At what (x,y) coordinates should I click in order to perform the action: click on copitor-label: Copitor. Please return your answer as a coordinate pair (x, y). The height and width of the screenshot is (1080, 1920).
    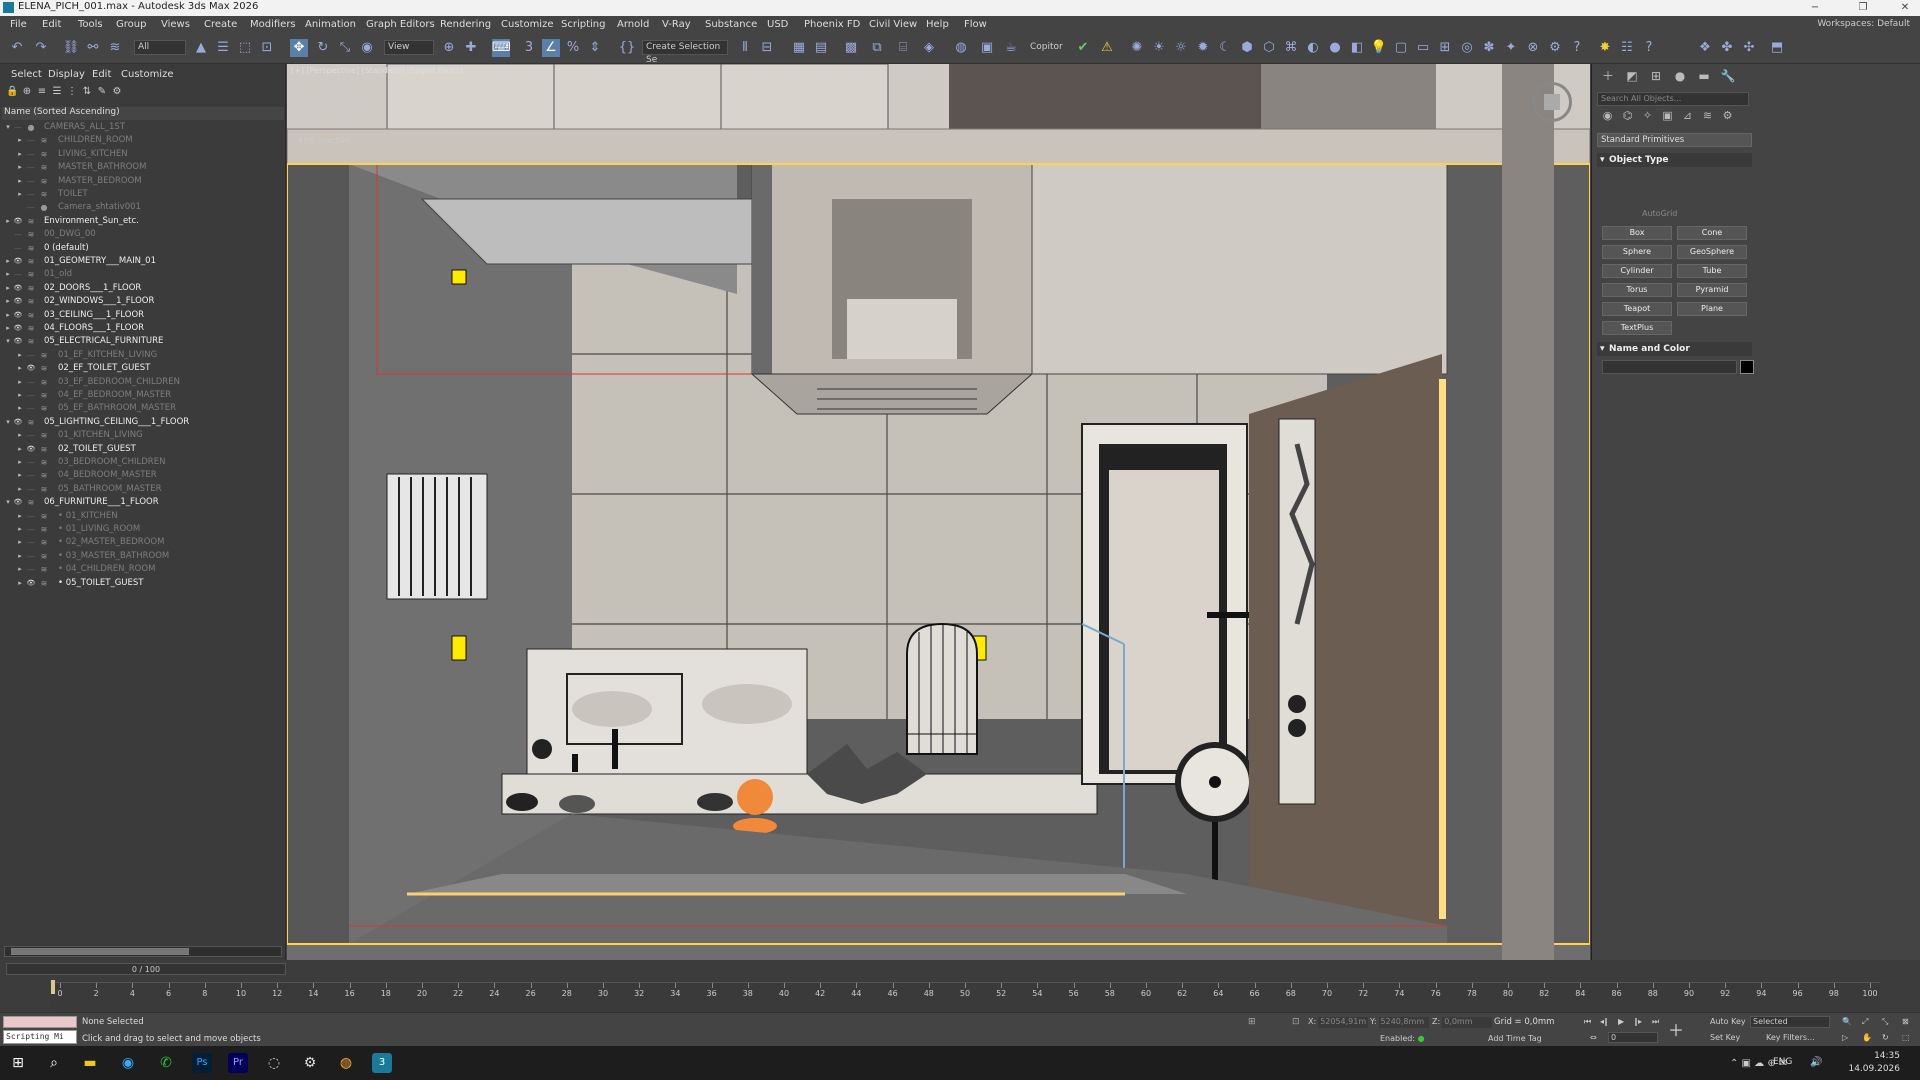
    Looking at the image, I should click on (1046, 47).